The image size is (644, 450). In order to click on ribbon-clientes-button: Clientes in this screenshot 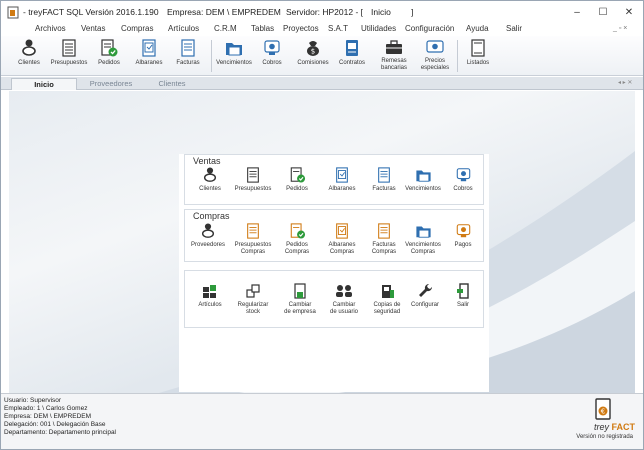, I will do `click(29, 56)`.